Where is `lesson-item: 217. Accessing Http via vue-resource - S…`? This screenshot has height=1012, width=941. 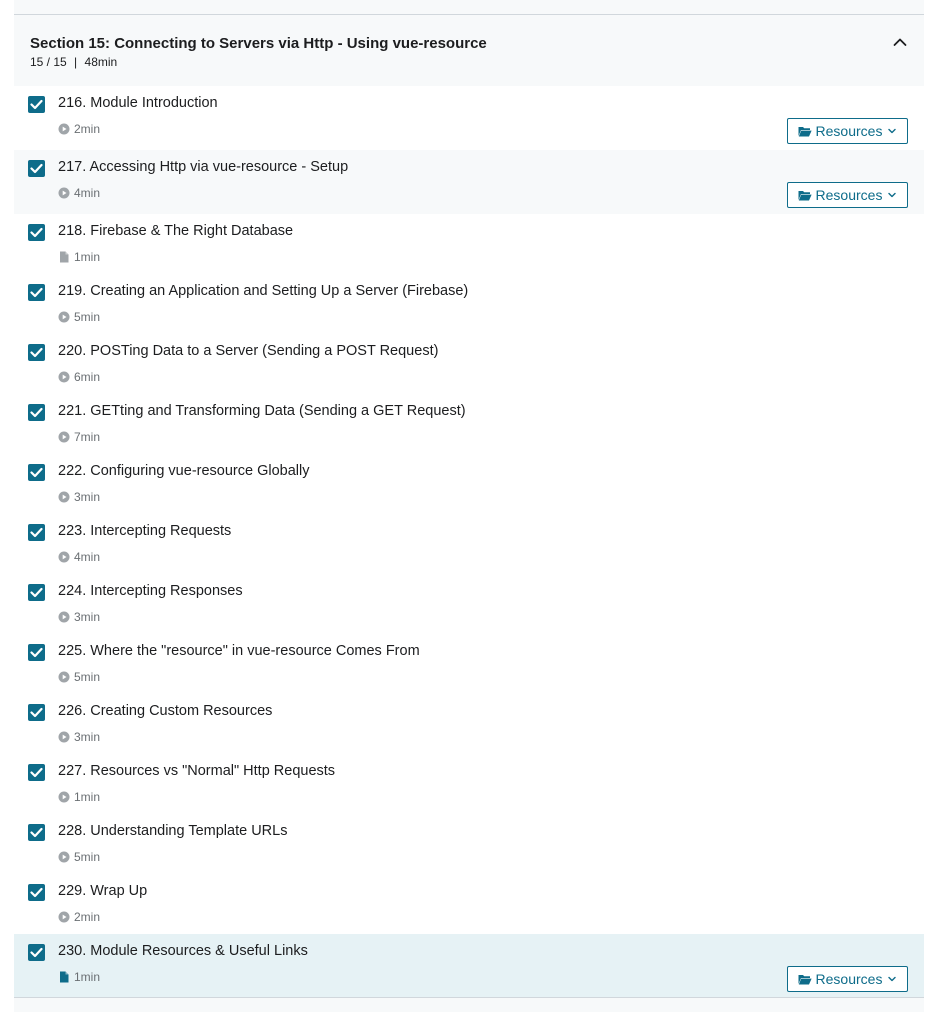 lesson-item: 217. Accessing Http via vue-resource - S… is located at coordinates (469, 182).